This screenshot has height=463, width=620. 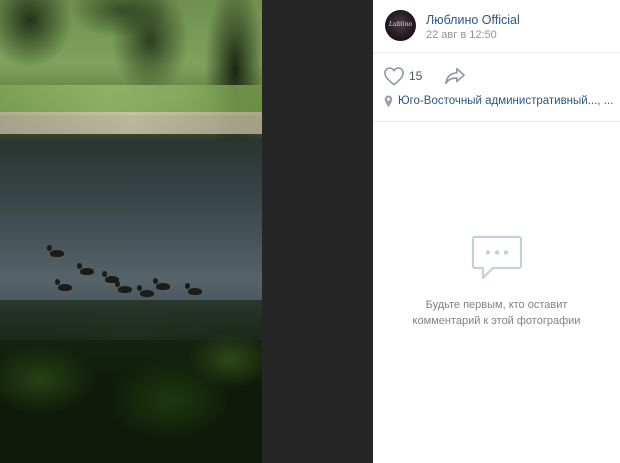 I want to click on post-header: Lublino Люблино Official 22 авг в 12:50, so click(x=496, y=26).